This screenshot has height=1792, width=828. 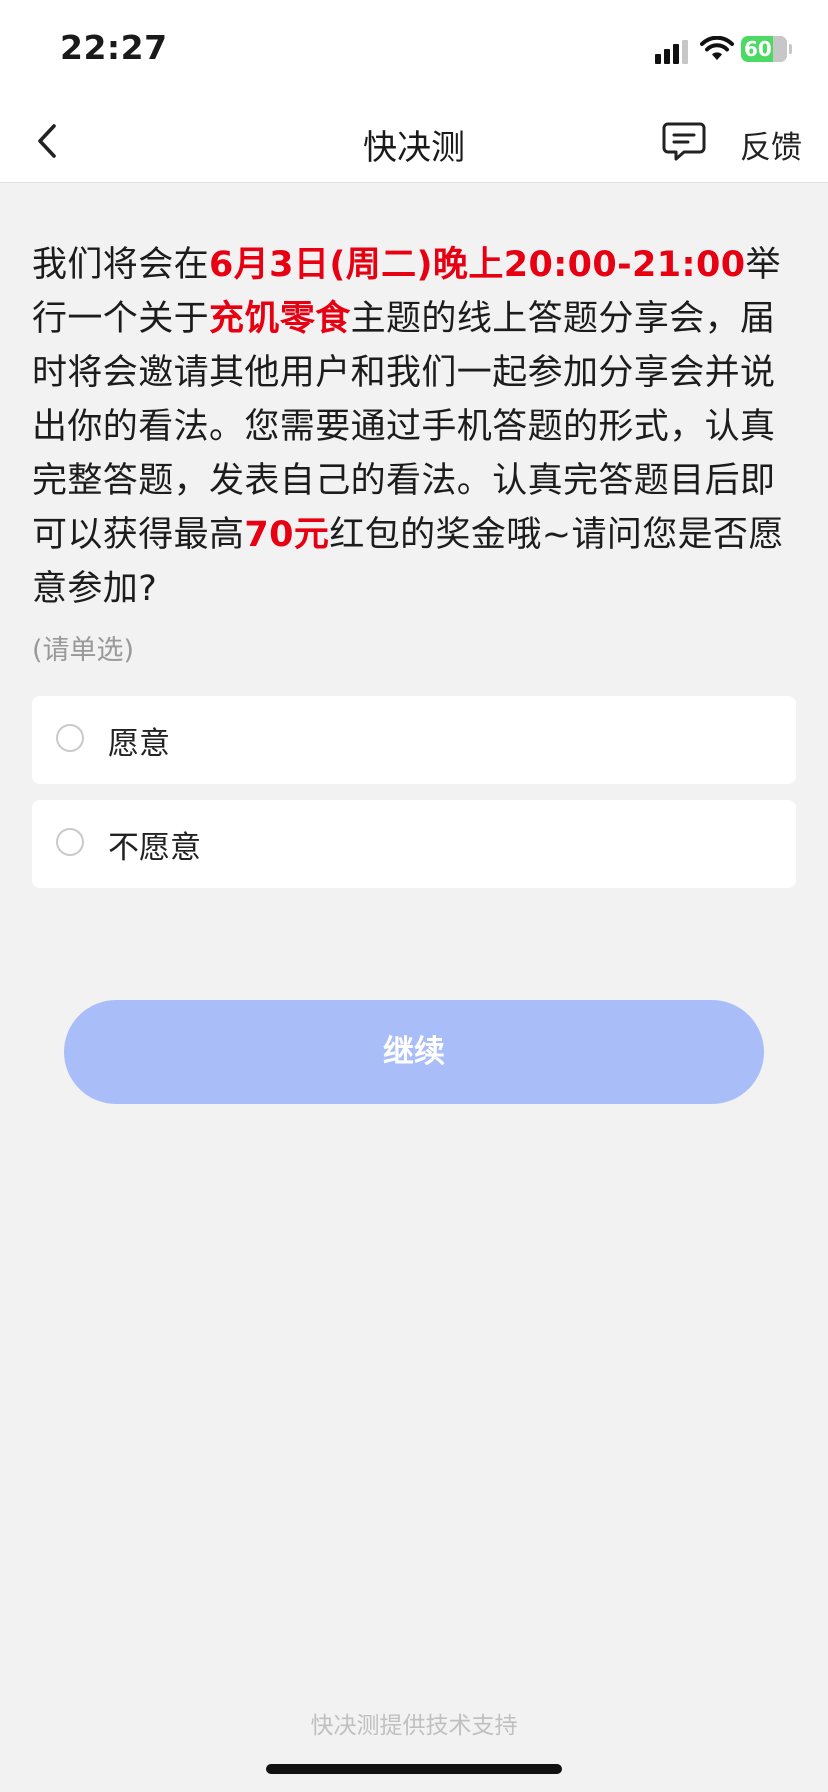 I want to click on question-highlight-reward: 70元, so click(x=287, y=535).